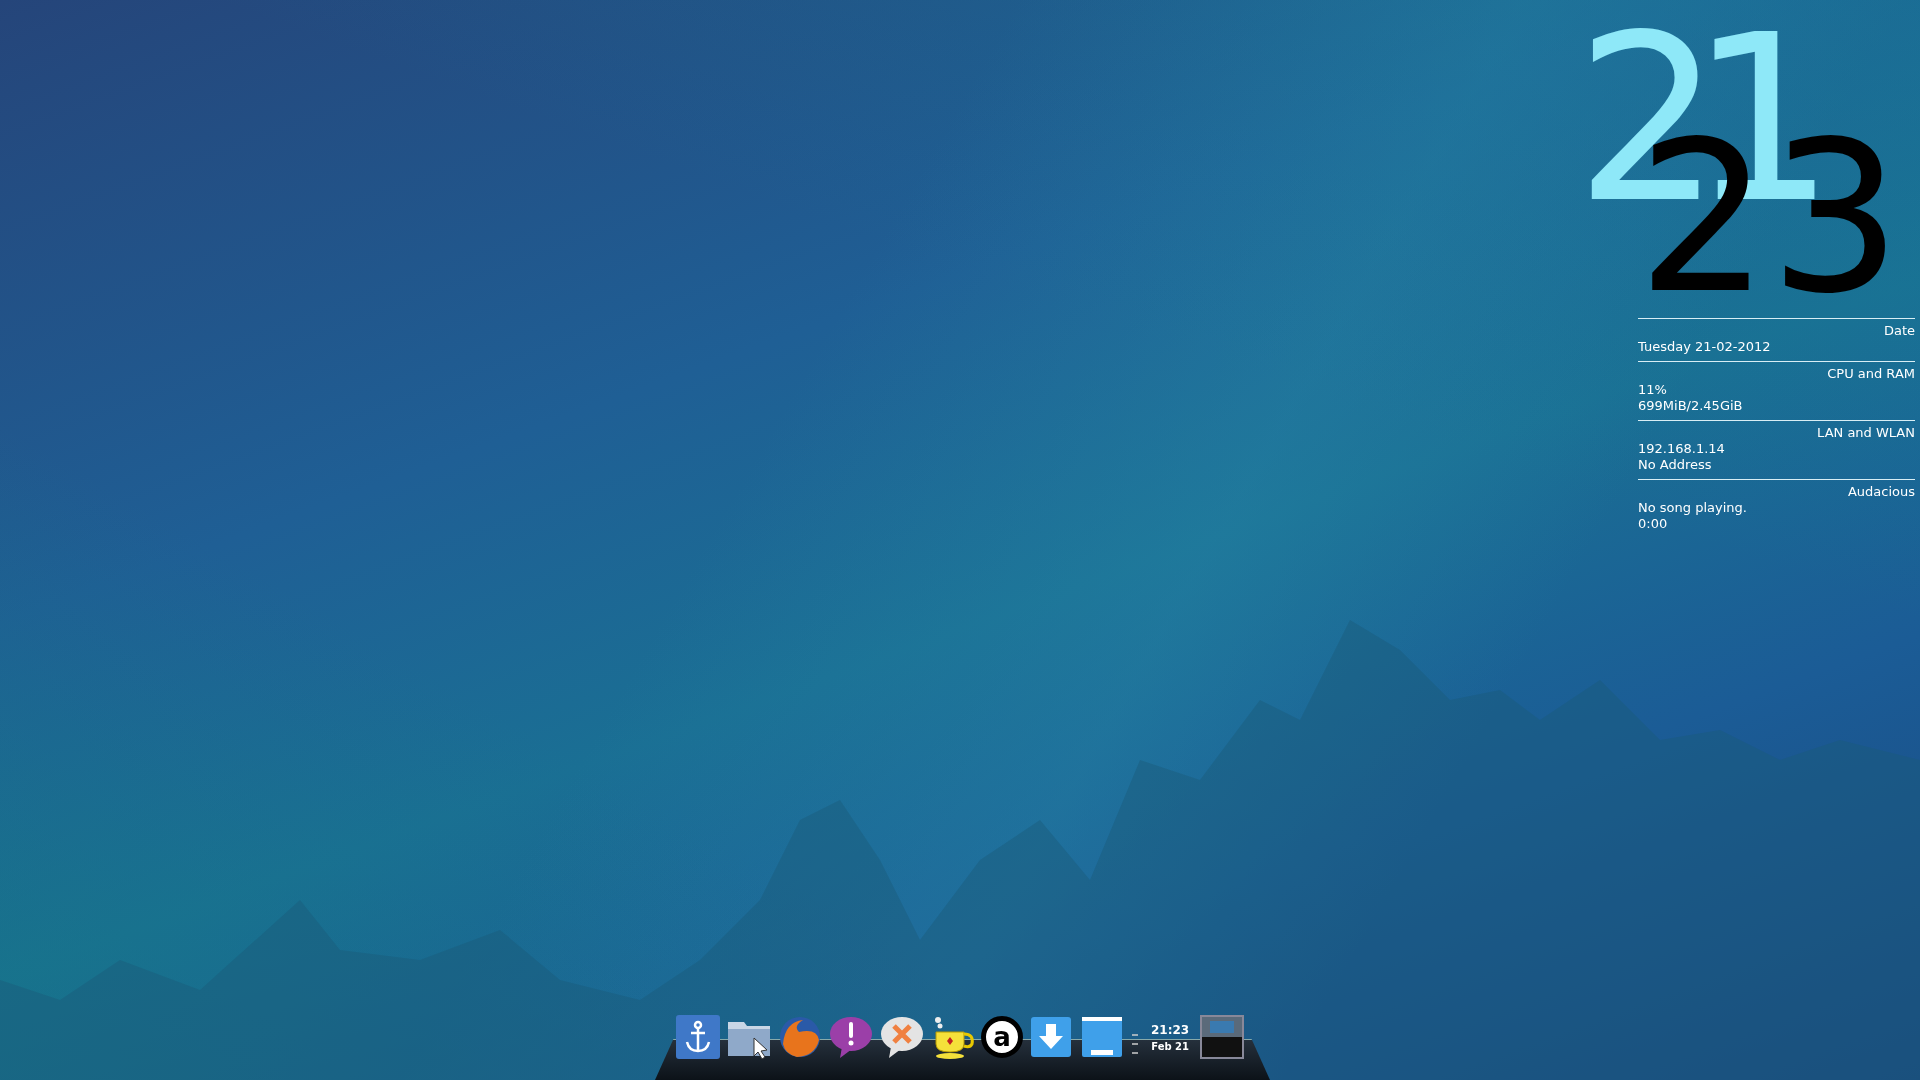 The height and width of the screenshot is (1080, 1920). What do you see at coordinates (1675, 465) in the screenshot?
I see `section-value: No Address` at bounding box center [1675, 465].